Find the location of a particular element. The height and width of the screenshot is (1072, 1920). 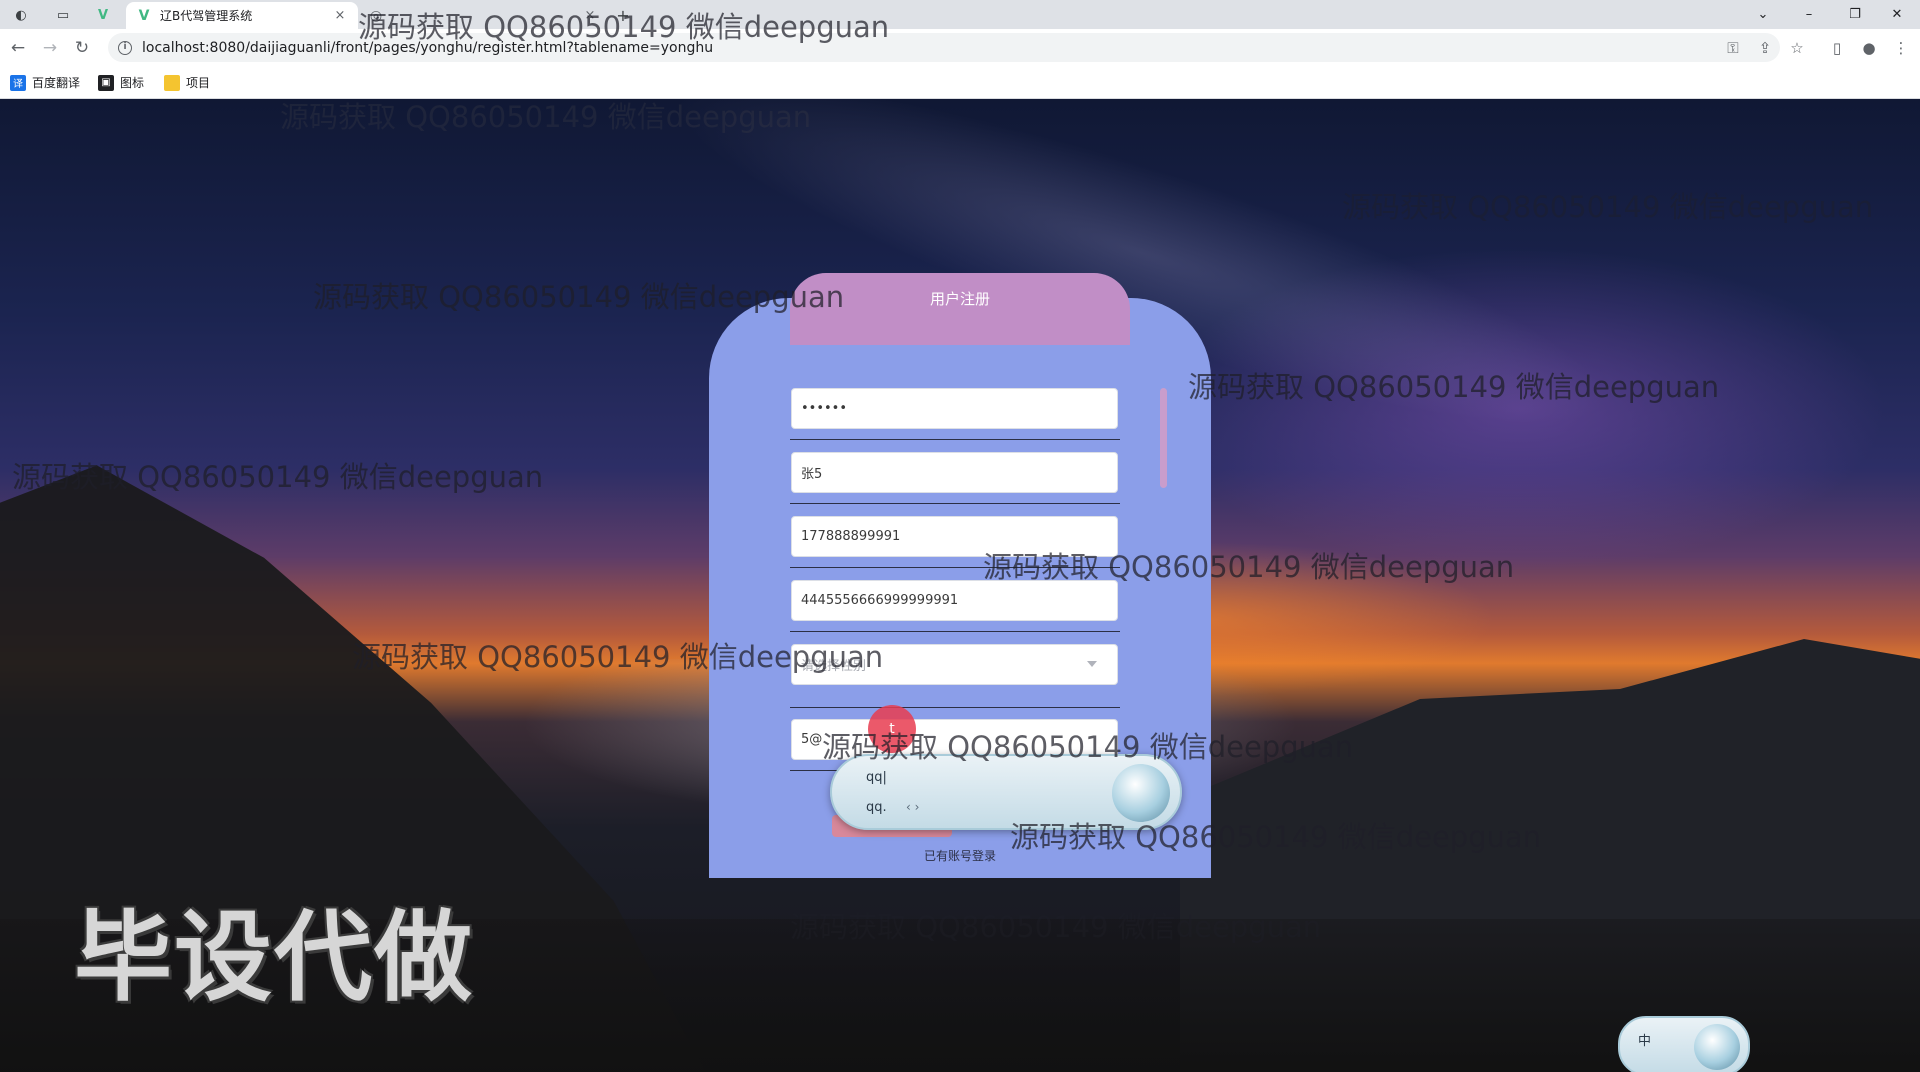

overlay-banner-text: 毕设代做 is located at coordinates (274, 958).